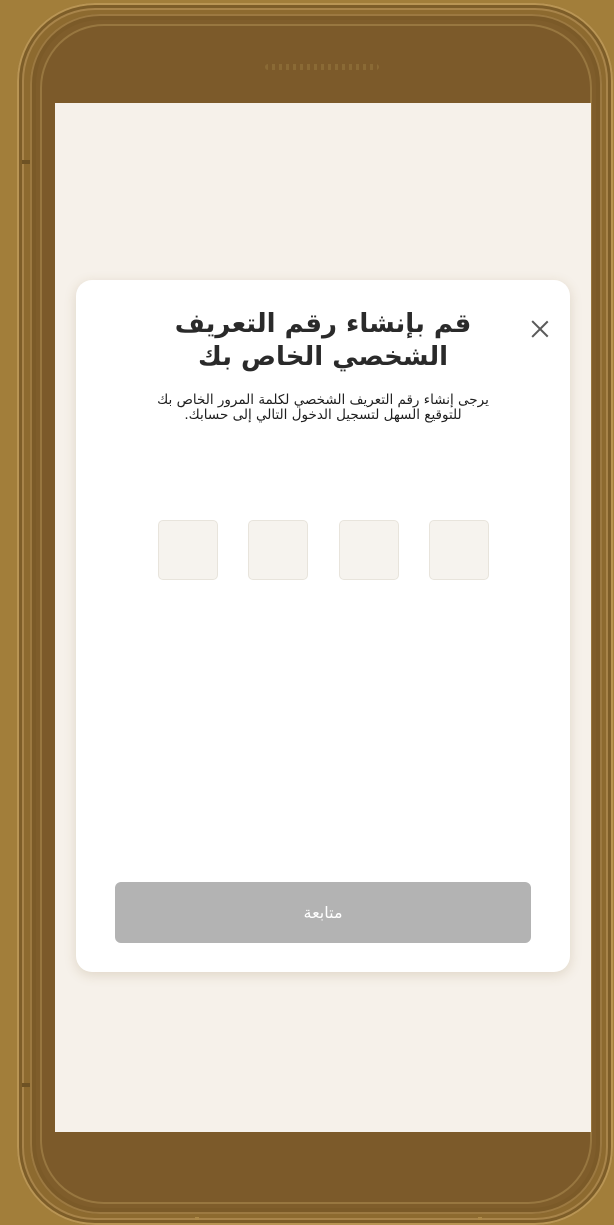 The image size is (614, 1225). What do you see at coordinates (26, 162) in the screenshot?
I see `phone-side-button-upper` at bounding box center [26, 162].